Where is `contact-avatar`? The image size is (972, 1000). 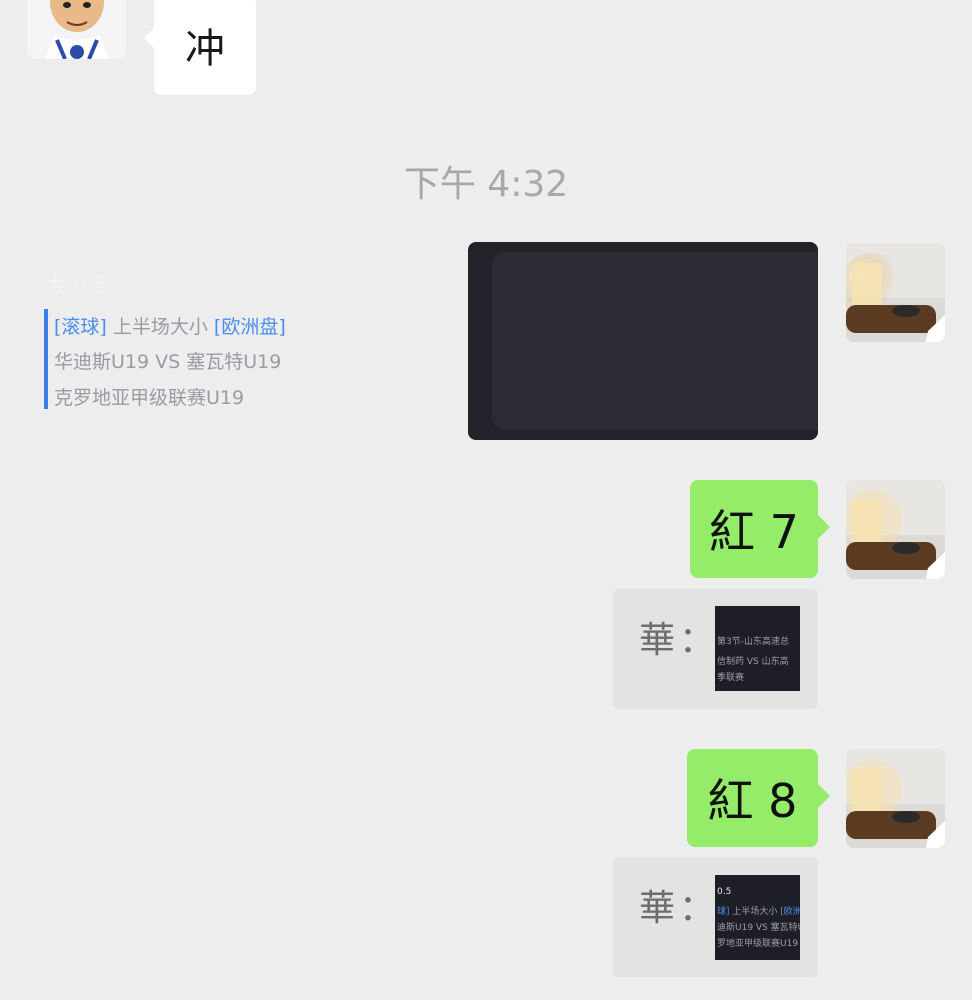 contact-avatar is located at coordinates (76, 29).